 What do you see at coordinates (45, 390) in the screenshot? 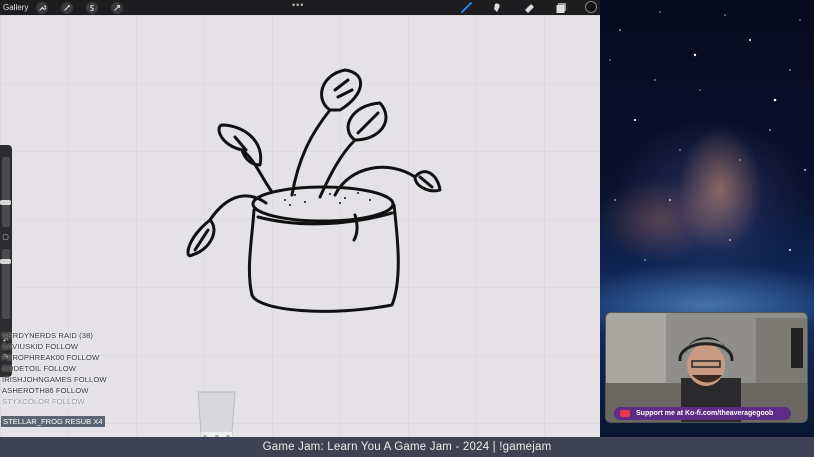
I see `alert-line-6: ASHEROTH86 FOLLOW` at bounding box center [45, 390].